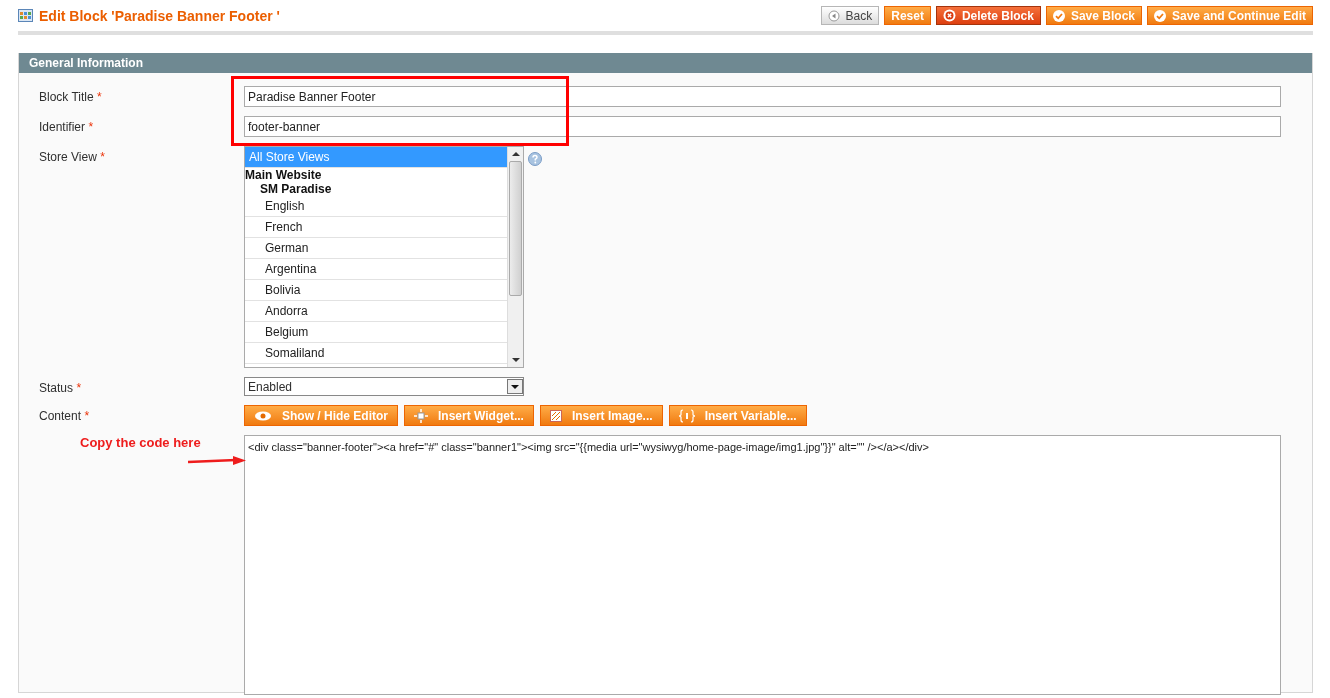 The width and height of the screenshot is (1330, 698). I want to click on option-group-label: Main Website, so click(284, 175).